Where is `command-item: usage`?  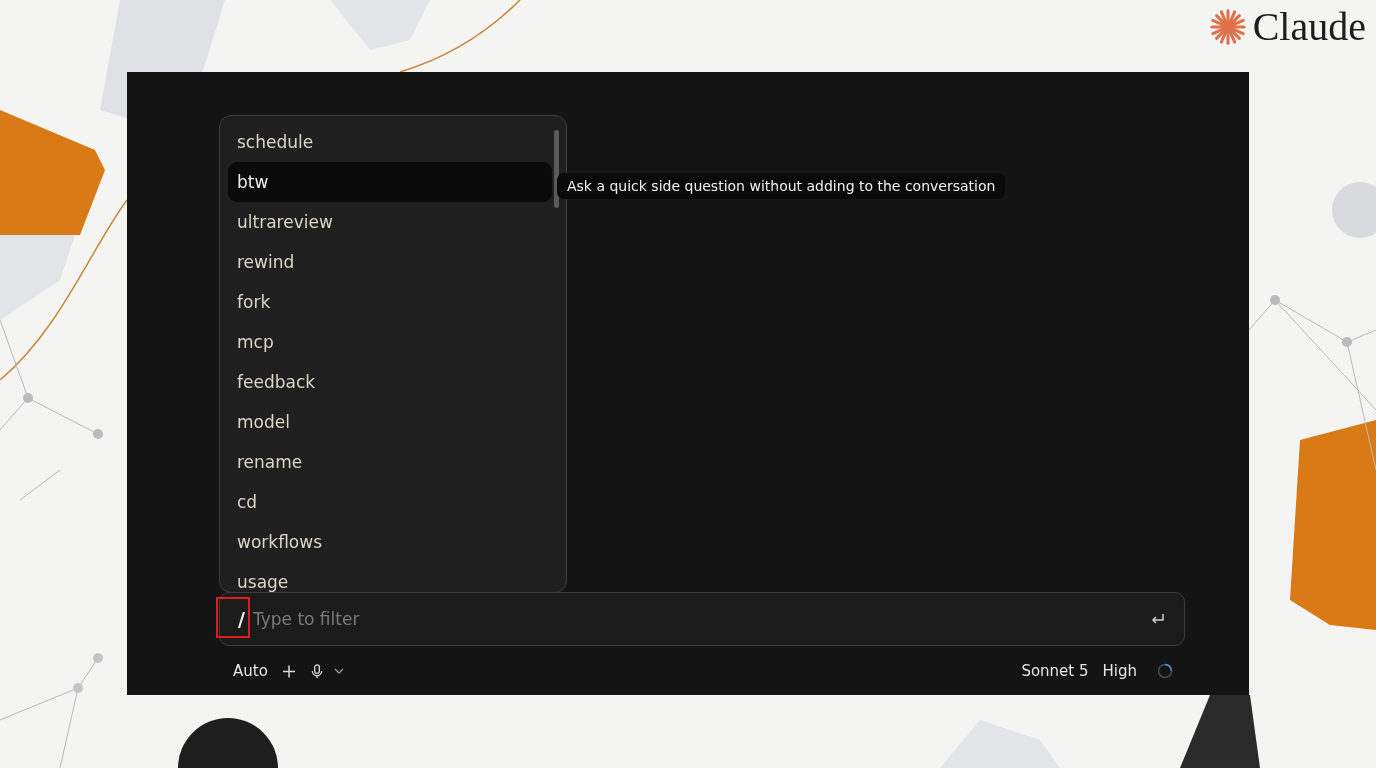
command-item: usage is located at coordinates (390, 577).